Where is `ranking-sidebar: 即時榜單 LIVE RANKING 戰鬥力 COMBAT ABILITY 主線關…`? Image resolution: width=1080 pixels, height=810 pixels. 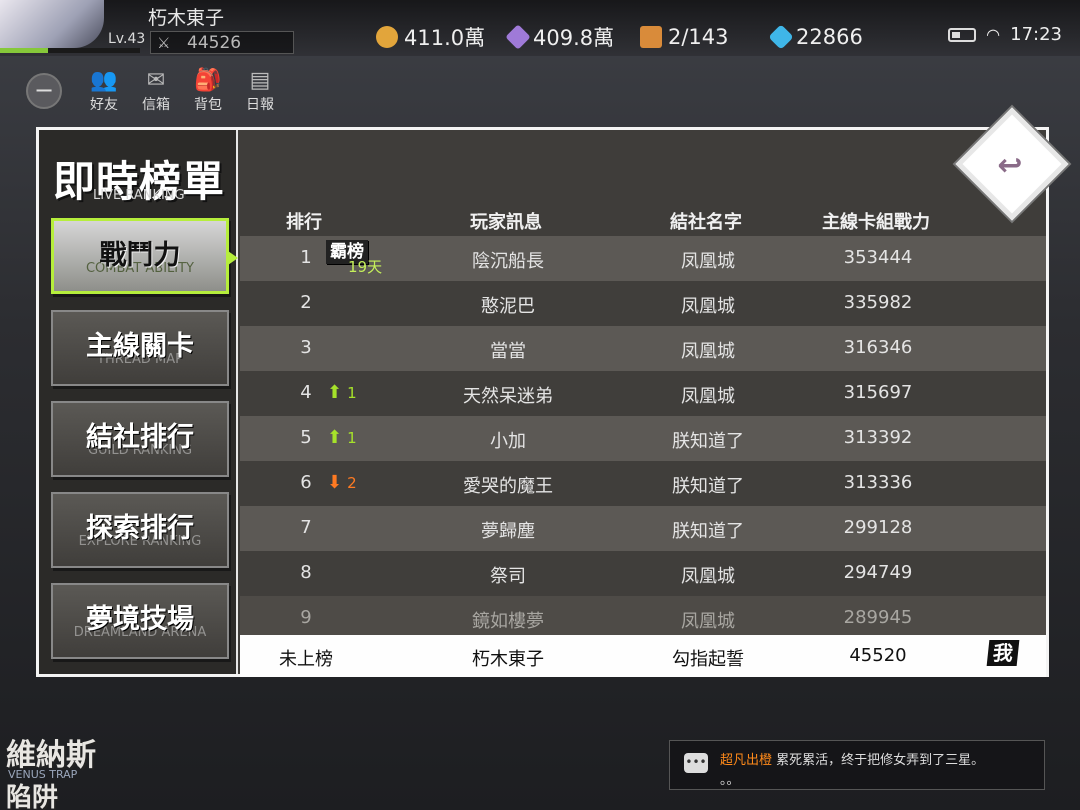 ranking-sidebar: 即時榜單 LIVE RANKING 戰鬥力 COMBAT ABILITY 主線關… is located at coordinates (138, 402).